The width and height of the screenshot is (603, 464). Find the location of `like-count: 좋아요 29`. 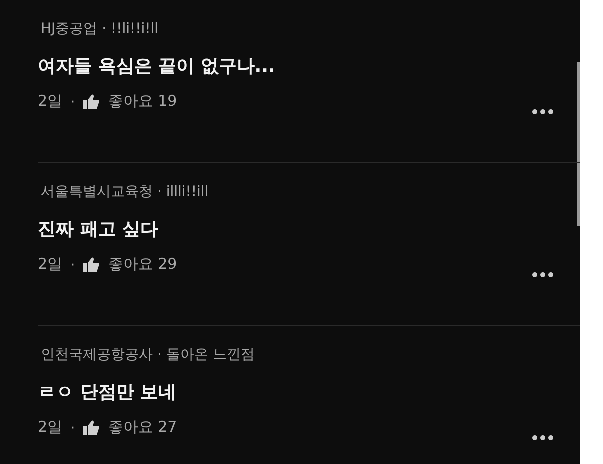

like-count: 좋아요 29 is located at coordinates (143, 264).